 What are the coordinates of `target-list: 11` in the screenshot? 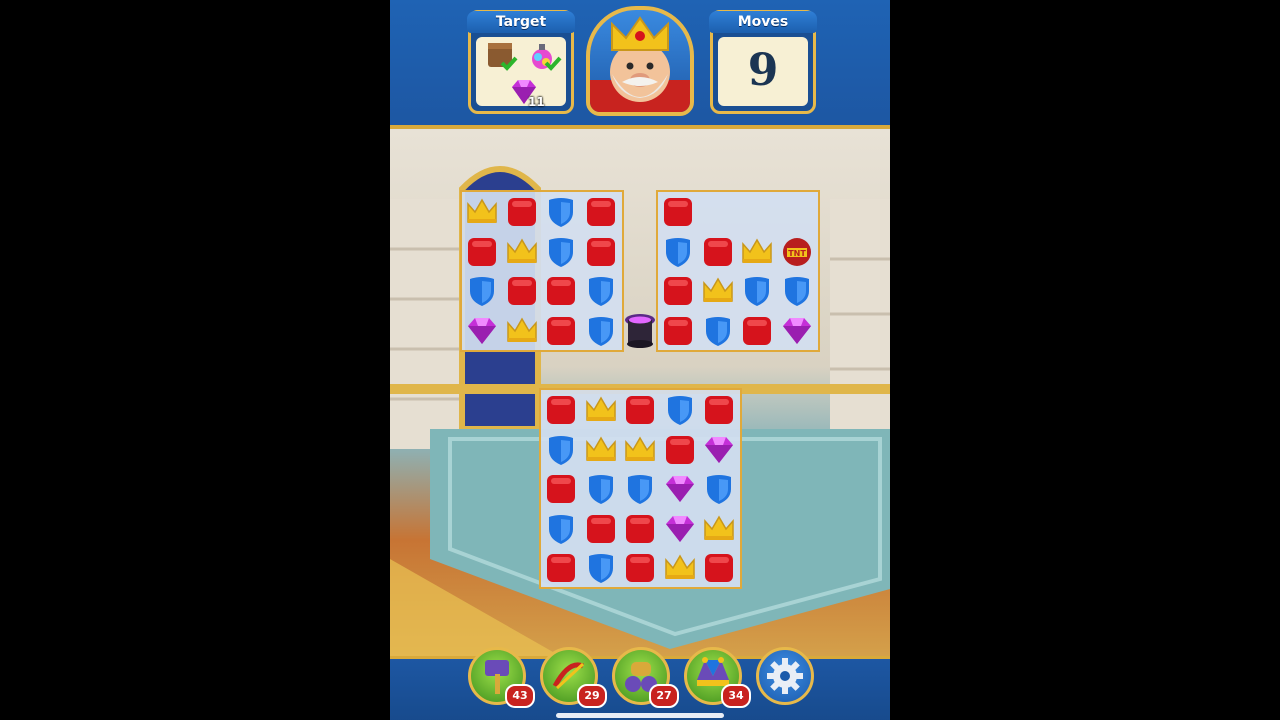 It's located at (521, 73).